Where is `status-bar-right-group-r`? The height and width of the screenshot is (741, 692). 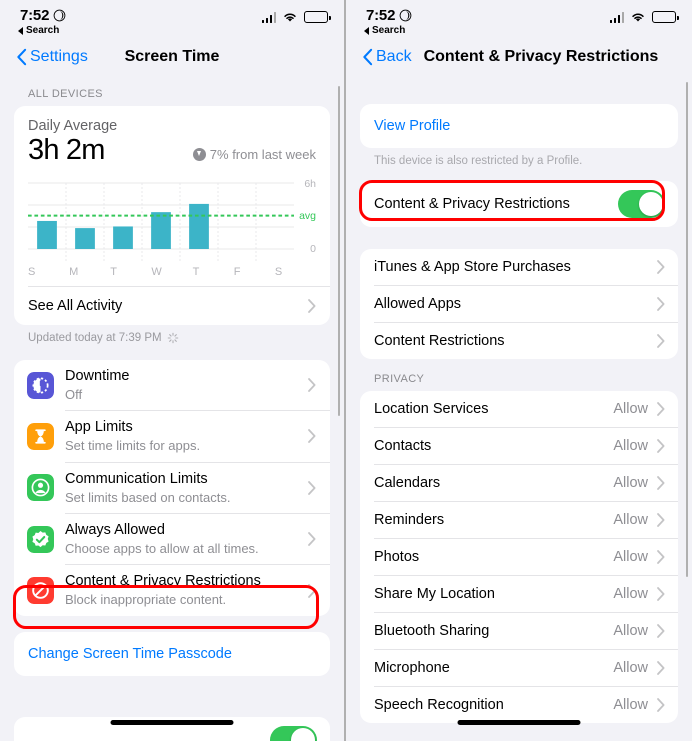
status-bar-right-group-r is located at coordinates (644, 15).